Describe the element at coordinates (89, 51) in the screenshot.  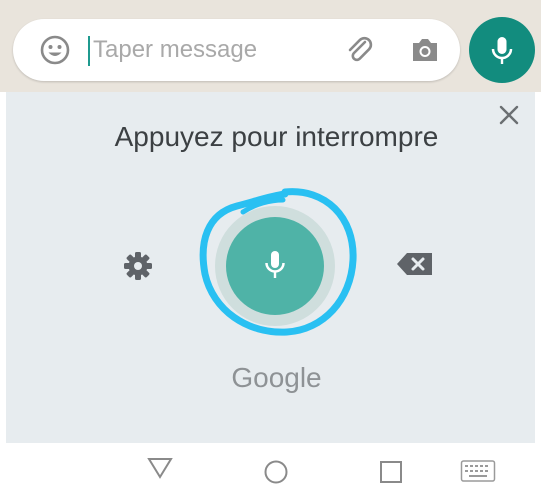
I see `text-caret` at that location.